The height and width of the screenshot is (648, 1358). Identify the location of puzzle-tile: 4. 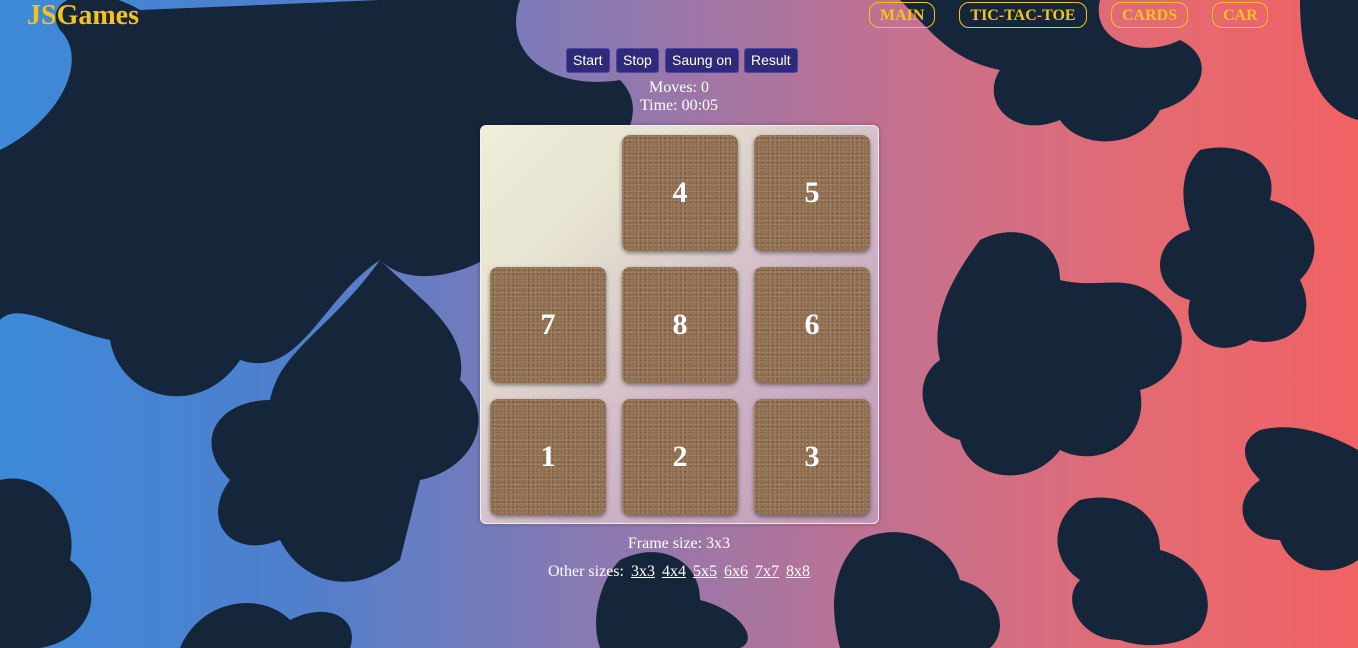
(680, 193).